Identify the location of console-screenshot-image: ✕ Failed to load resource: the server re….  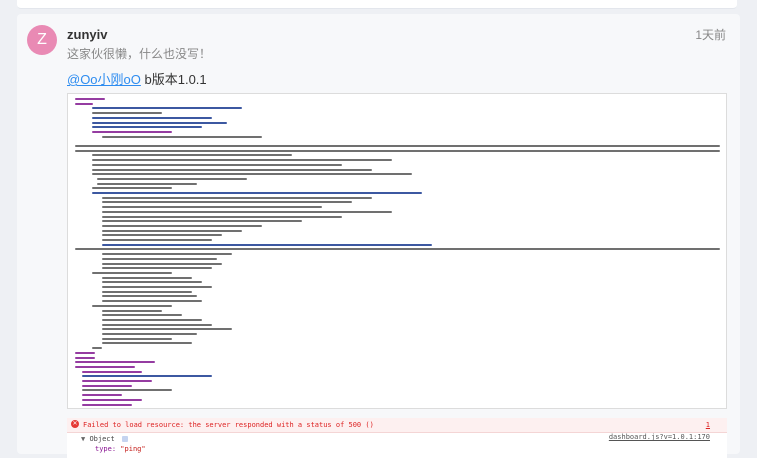
(397, 438).